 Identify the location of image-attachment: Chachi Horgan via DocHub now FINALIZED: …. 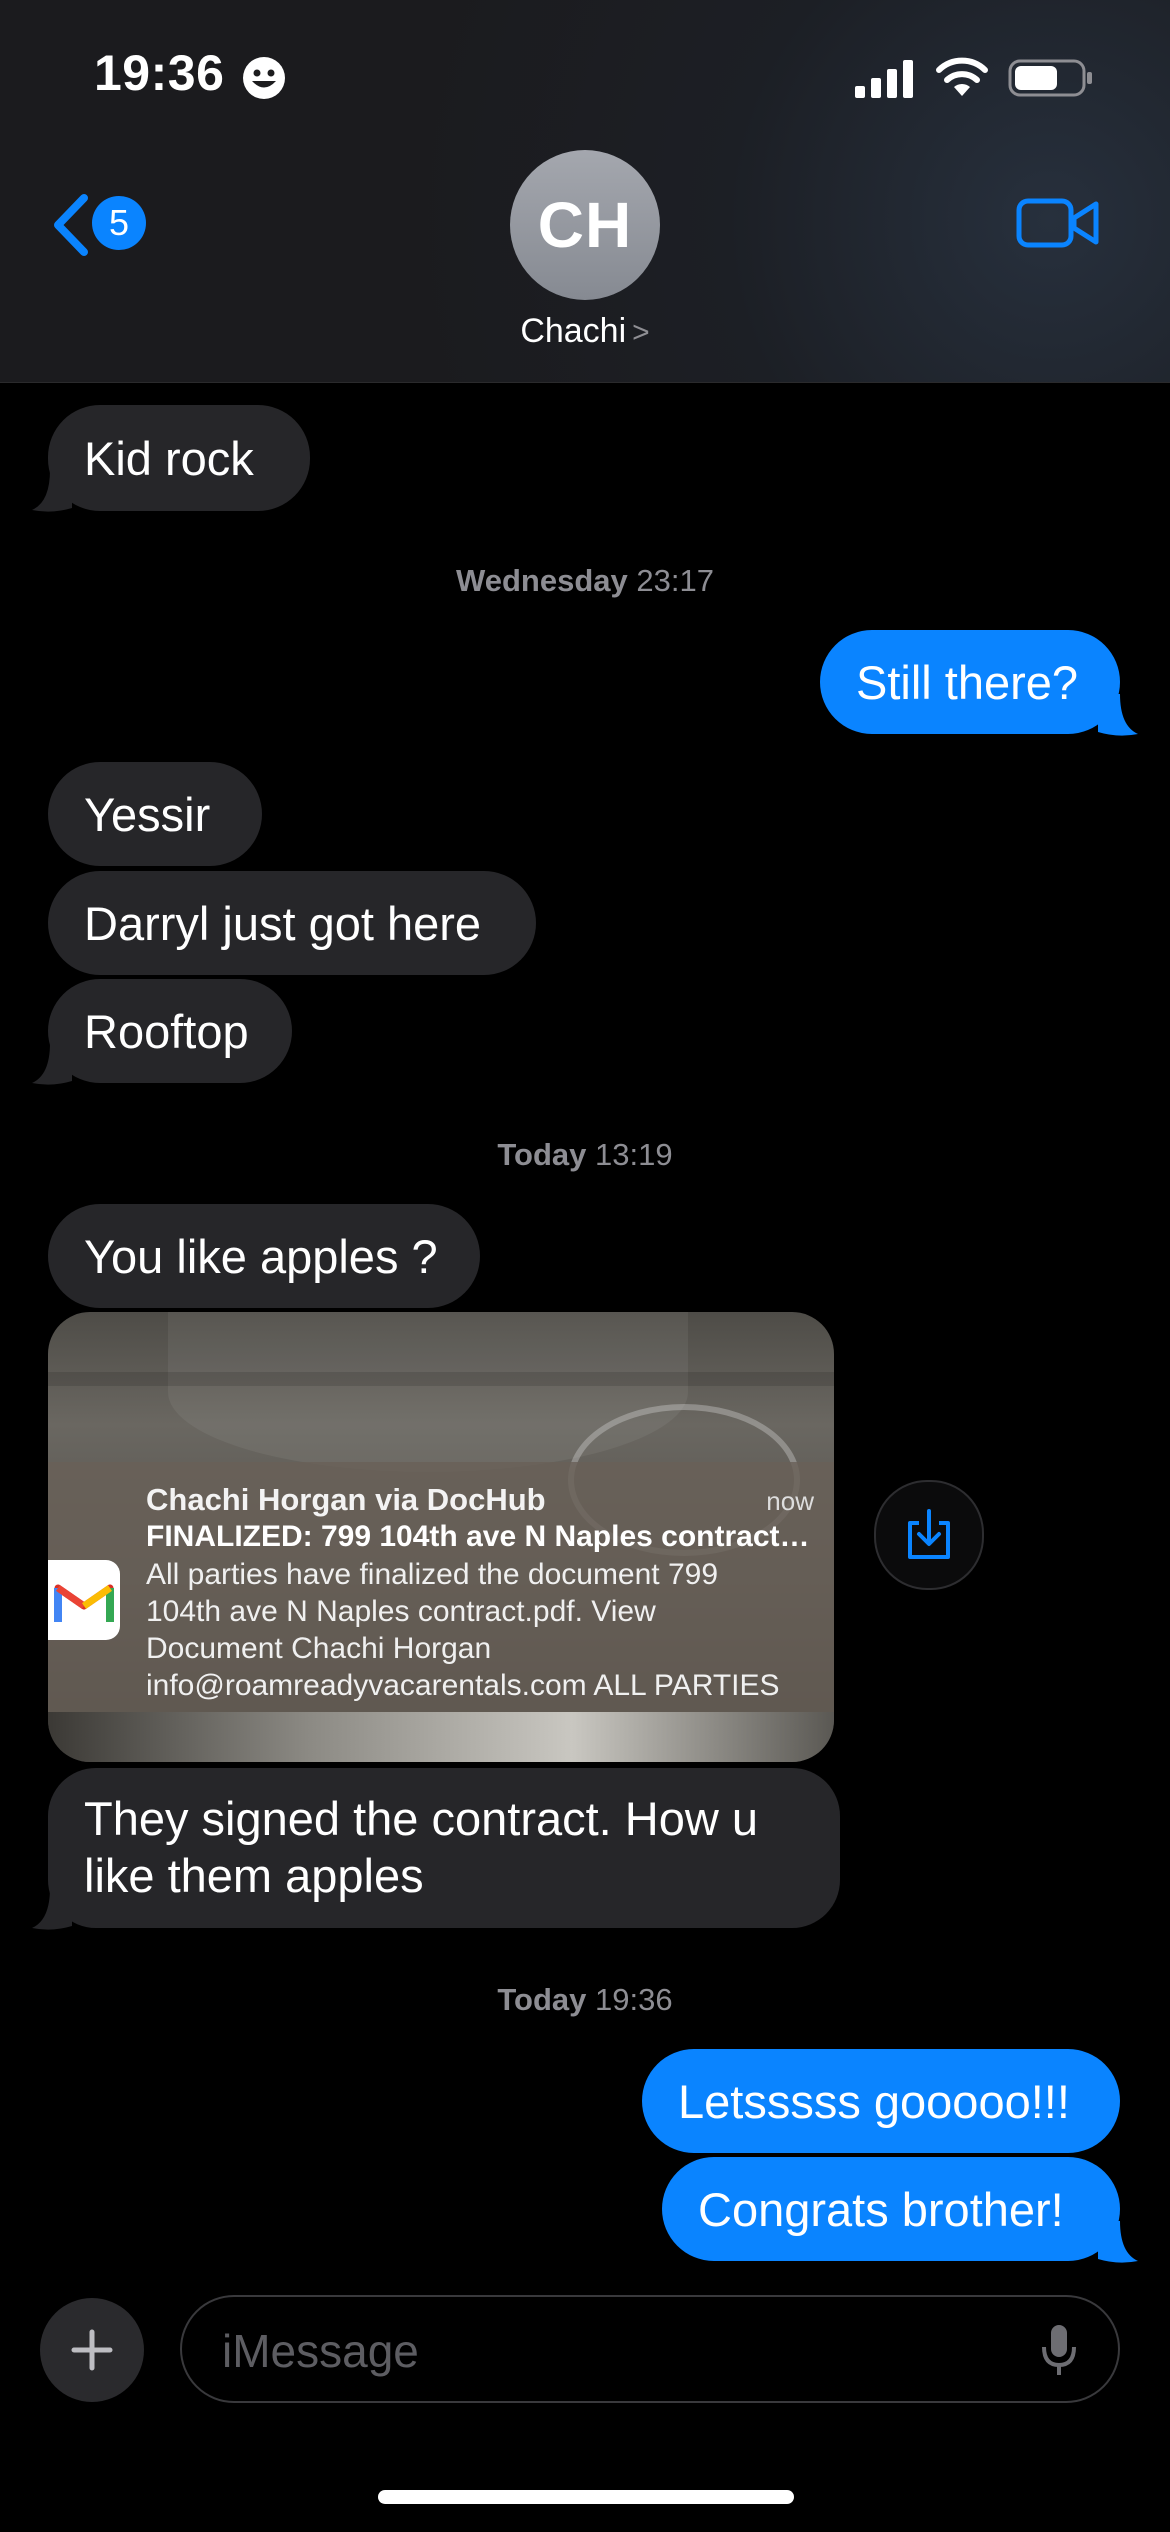
(441, 1537).